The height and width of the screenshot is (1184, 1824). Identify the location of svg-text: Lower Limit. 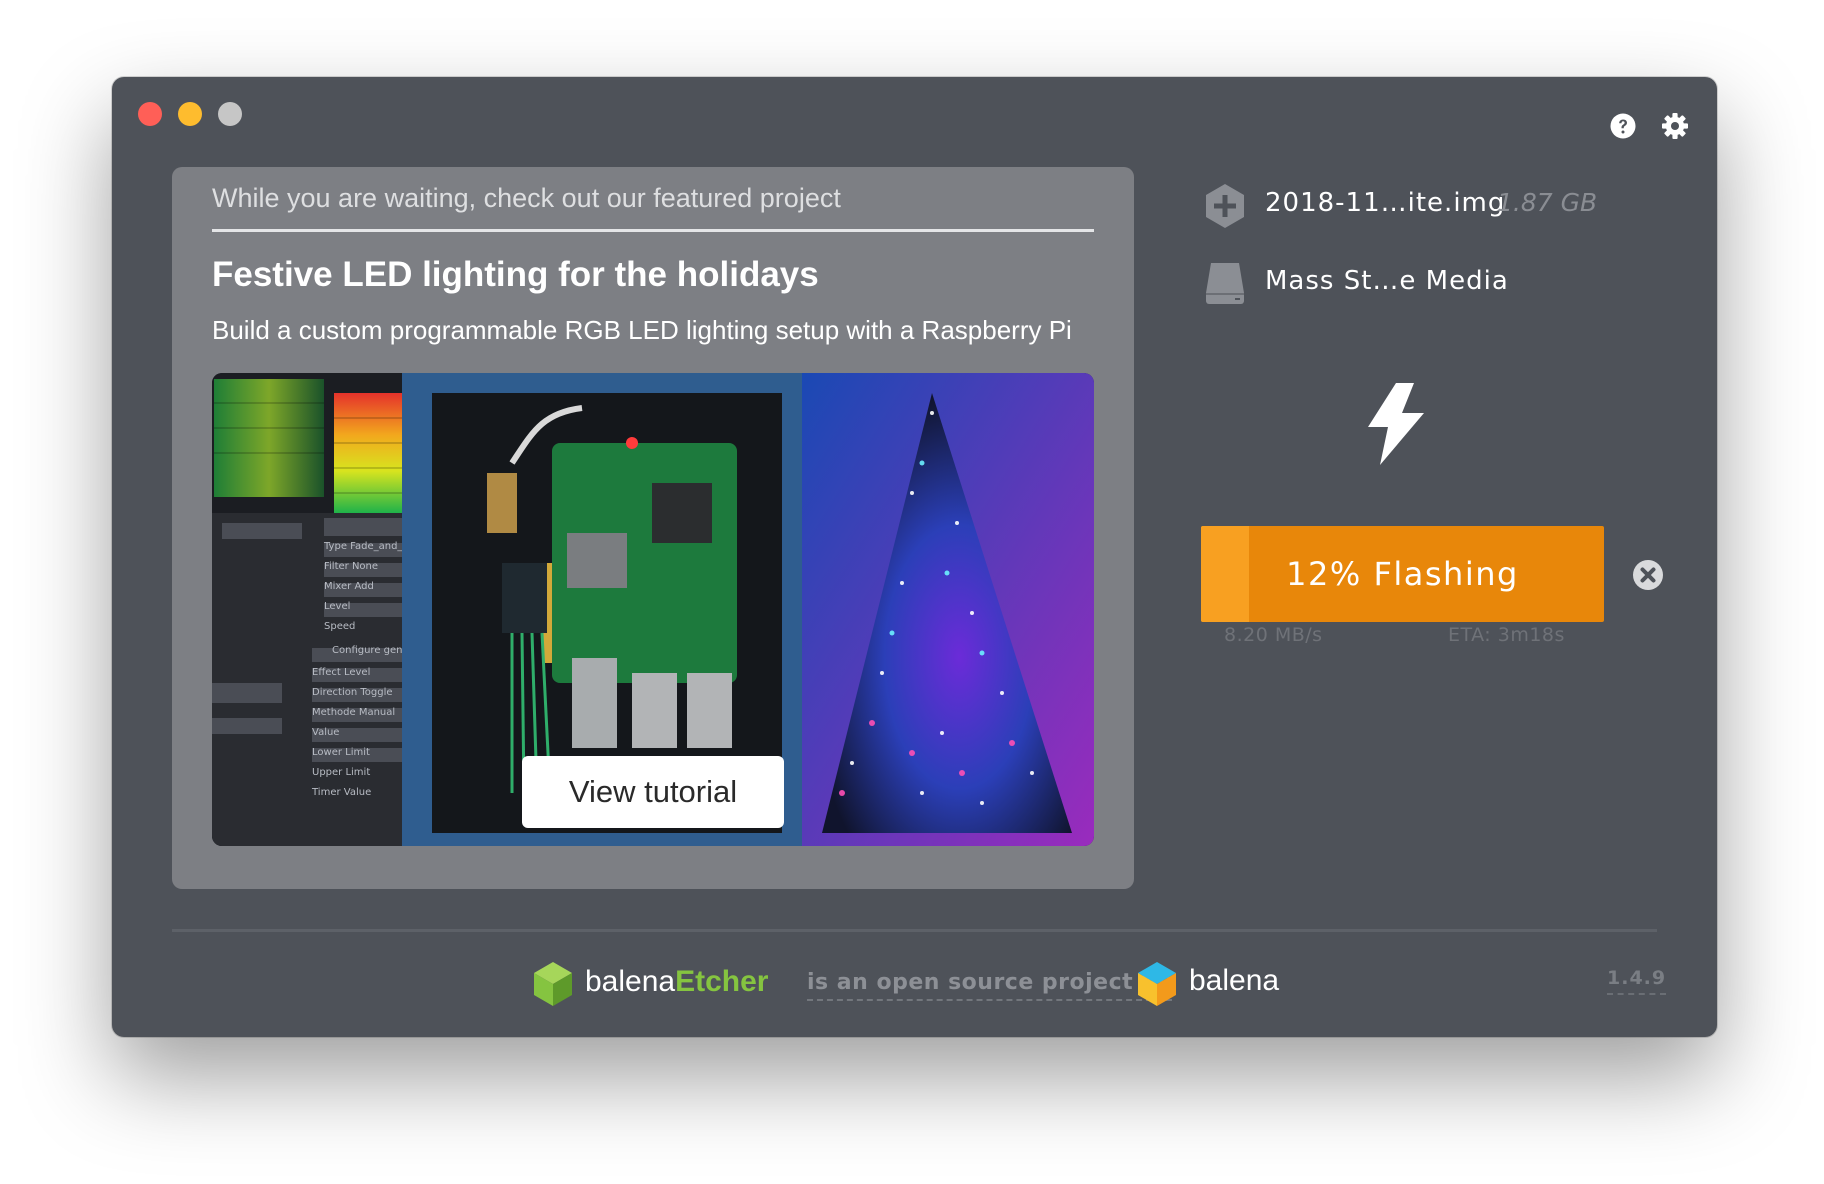
(341, 752).